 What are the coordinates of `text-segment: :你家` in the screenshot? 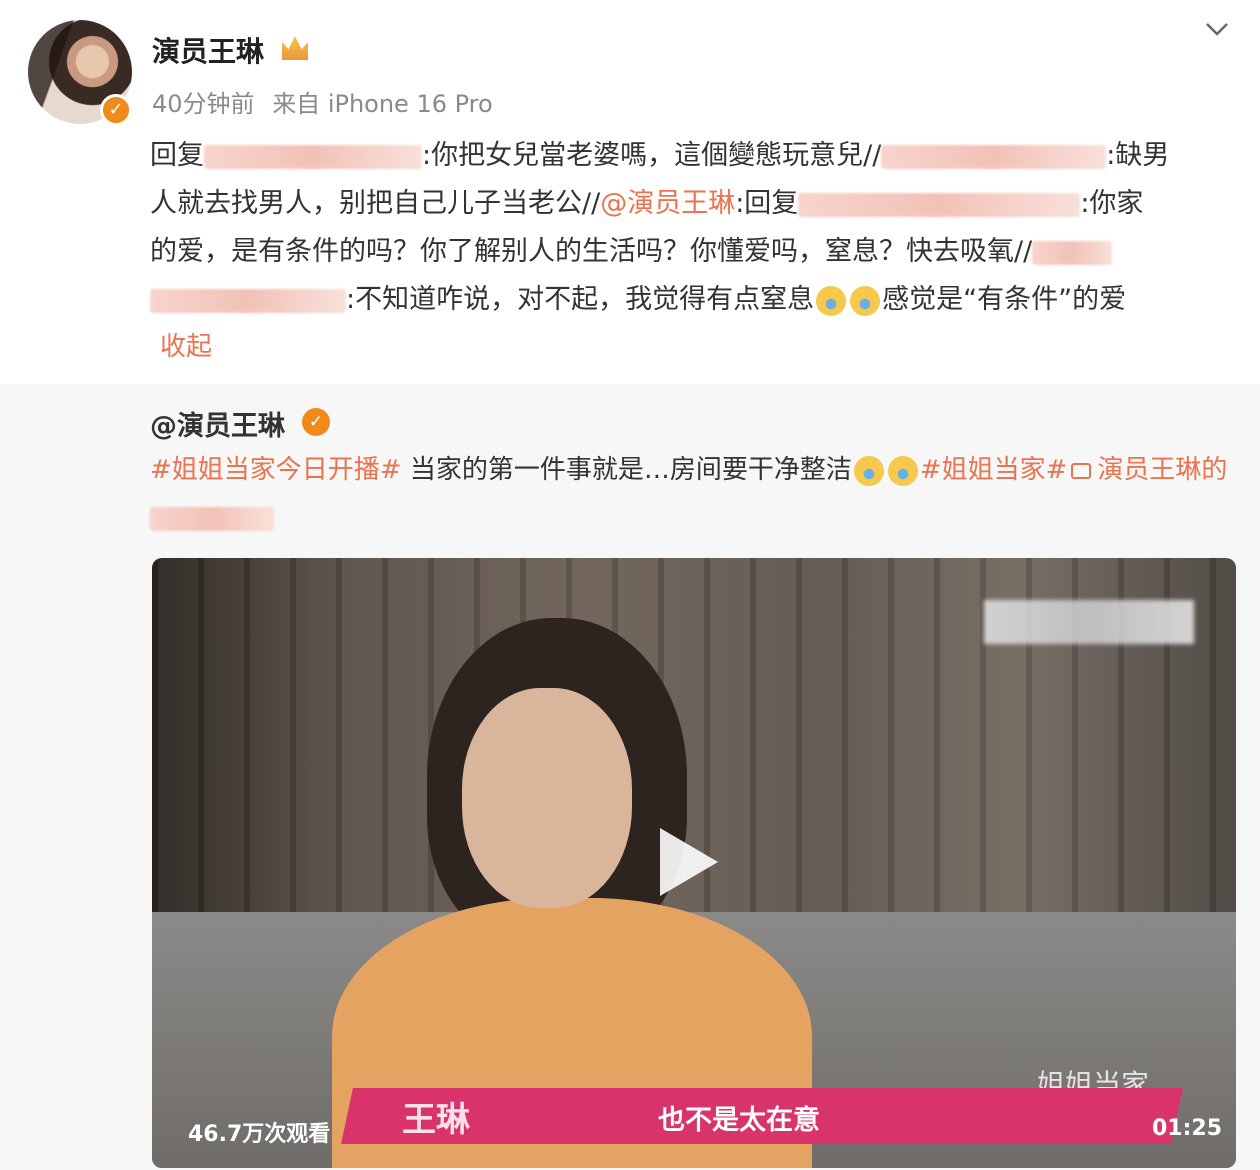 It's located at (1112, 203).